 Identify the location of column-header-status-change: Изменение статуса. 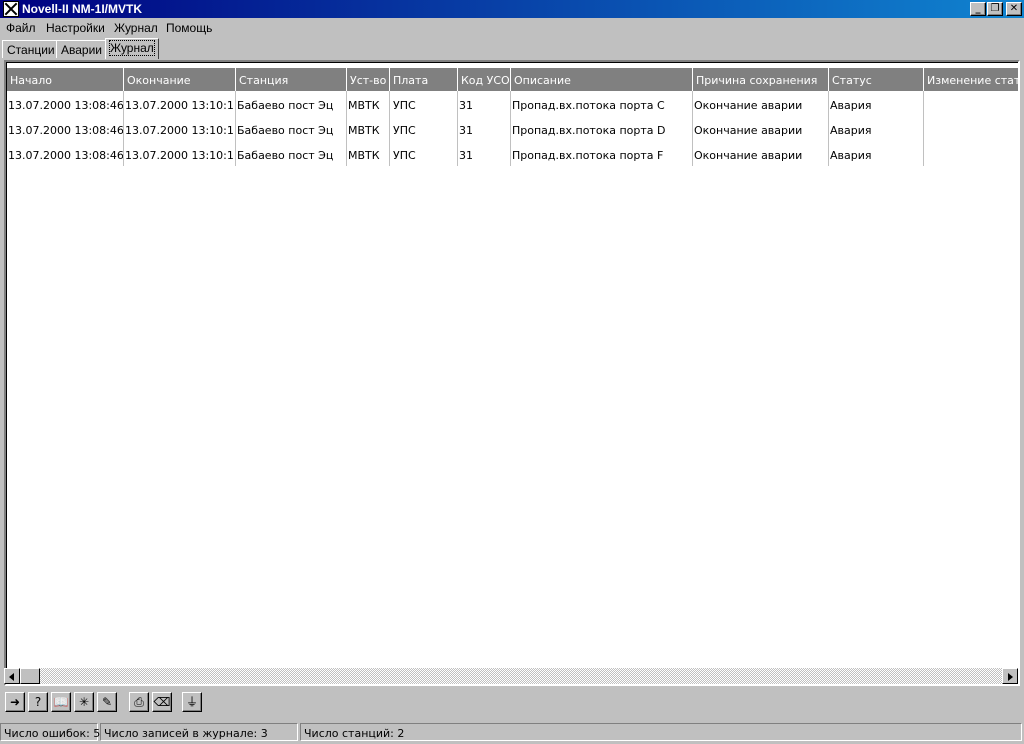
(971, 79).